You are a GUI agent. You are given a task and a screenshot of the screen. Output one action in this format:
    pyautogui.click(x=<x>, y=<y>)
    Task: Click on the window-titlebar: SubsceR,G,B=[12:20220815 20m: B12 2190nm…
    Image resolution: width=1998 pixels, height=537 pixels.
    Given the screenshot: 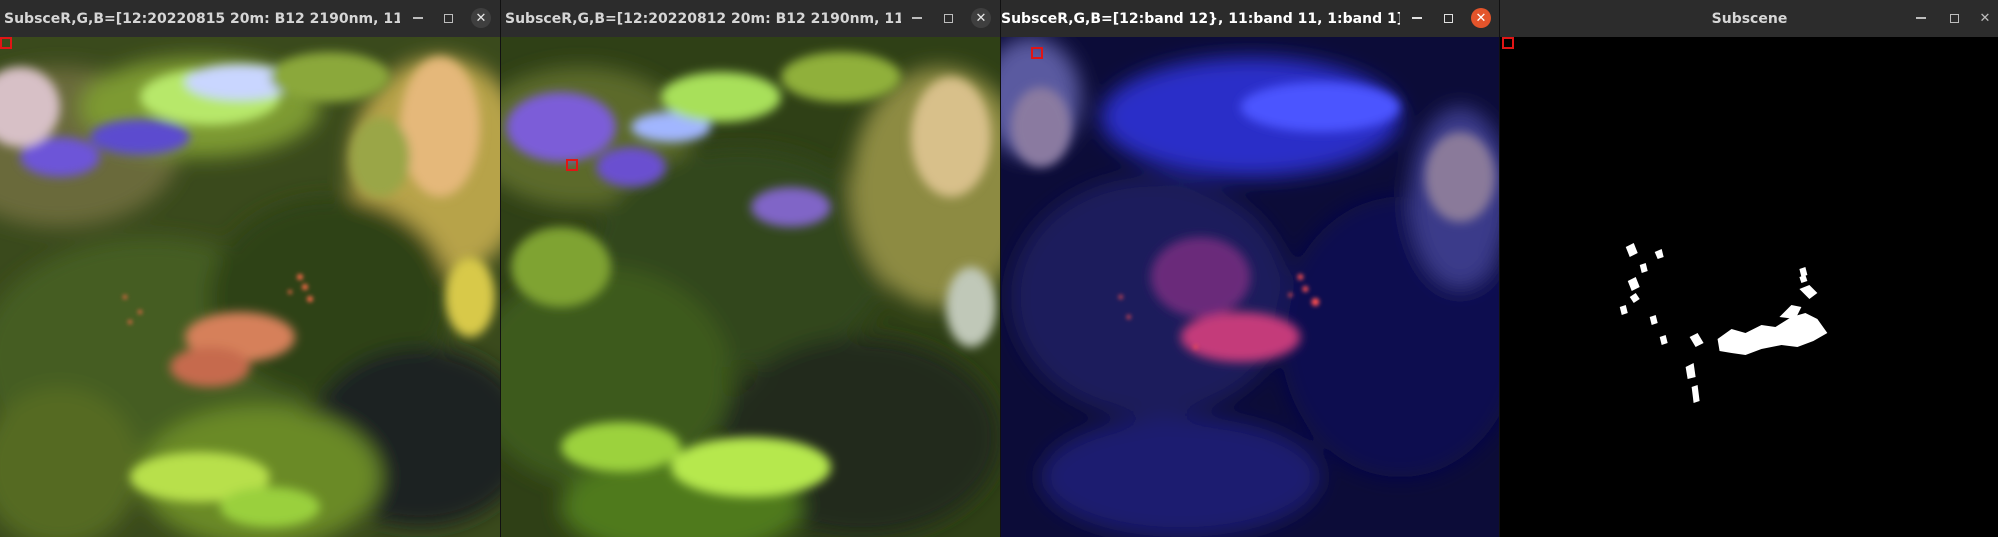 What is the action you would take?
    pyautogui.click(x=250, y=19)
    